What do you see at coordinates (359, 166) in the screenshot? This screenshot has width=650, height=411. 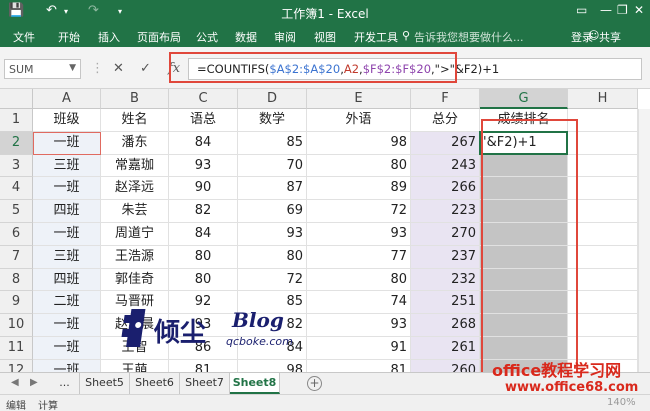 I see `cell-e3: 80` at bounding box center [359, 166].